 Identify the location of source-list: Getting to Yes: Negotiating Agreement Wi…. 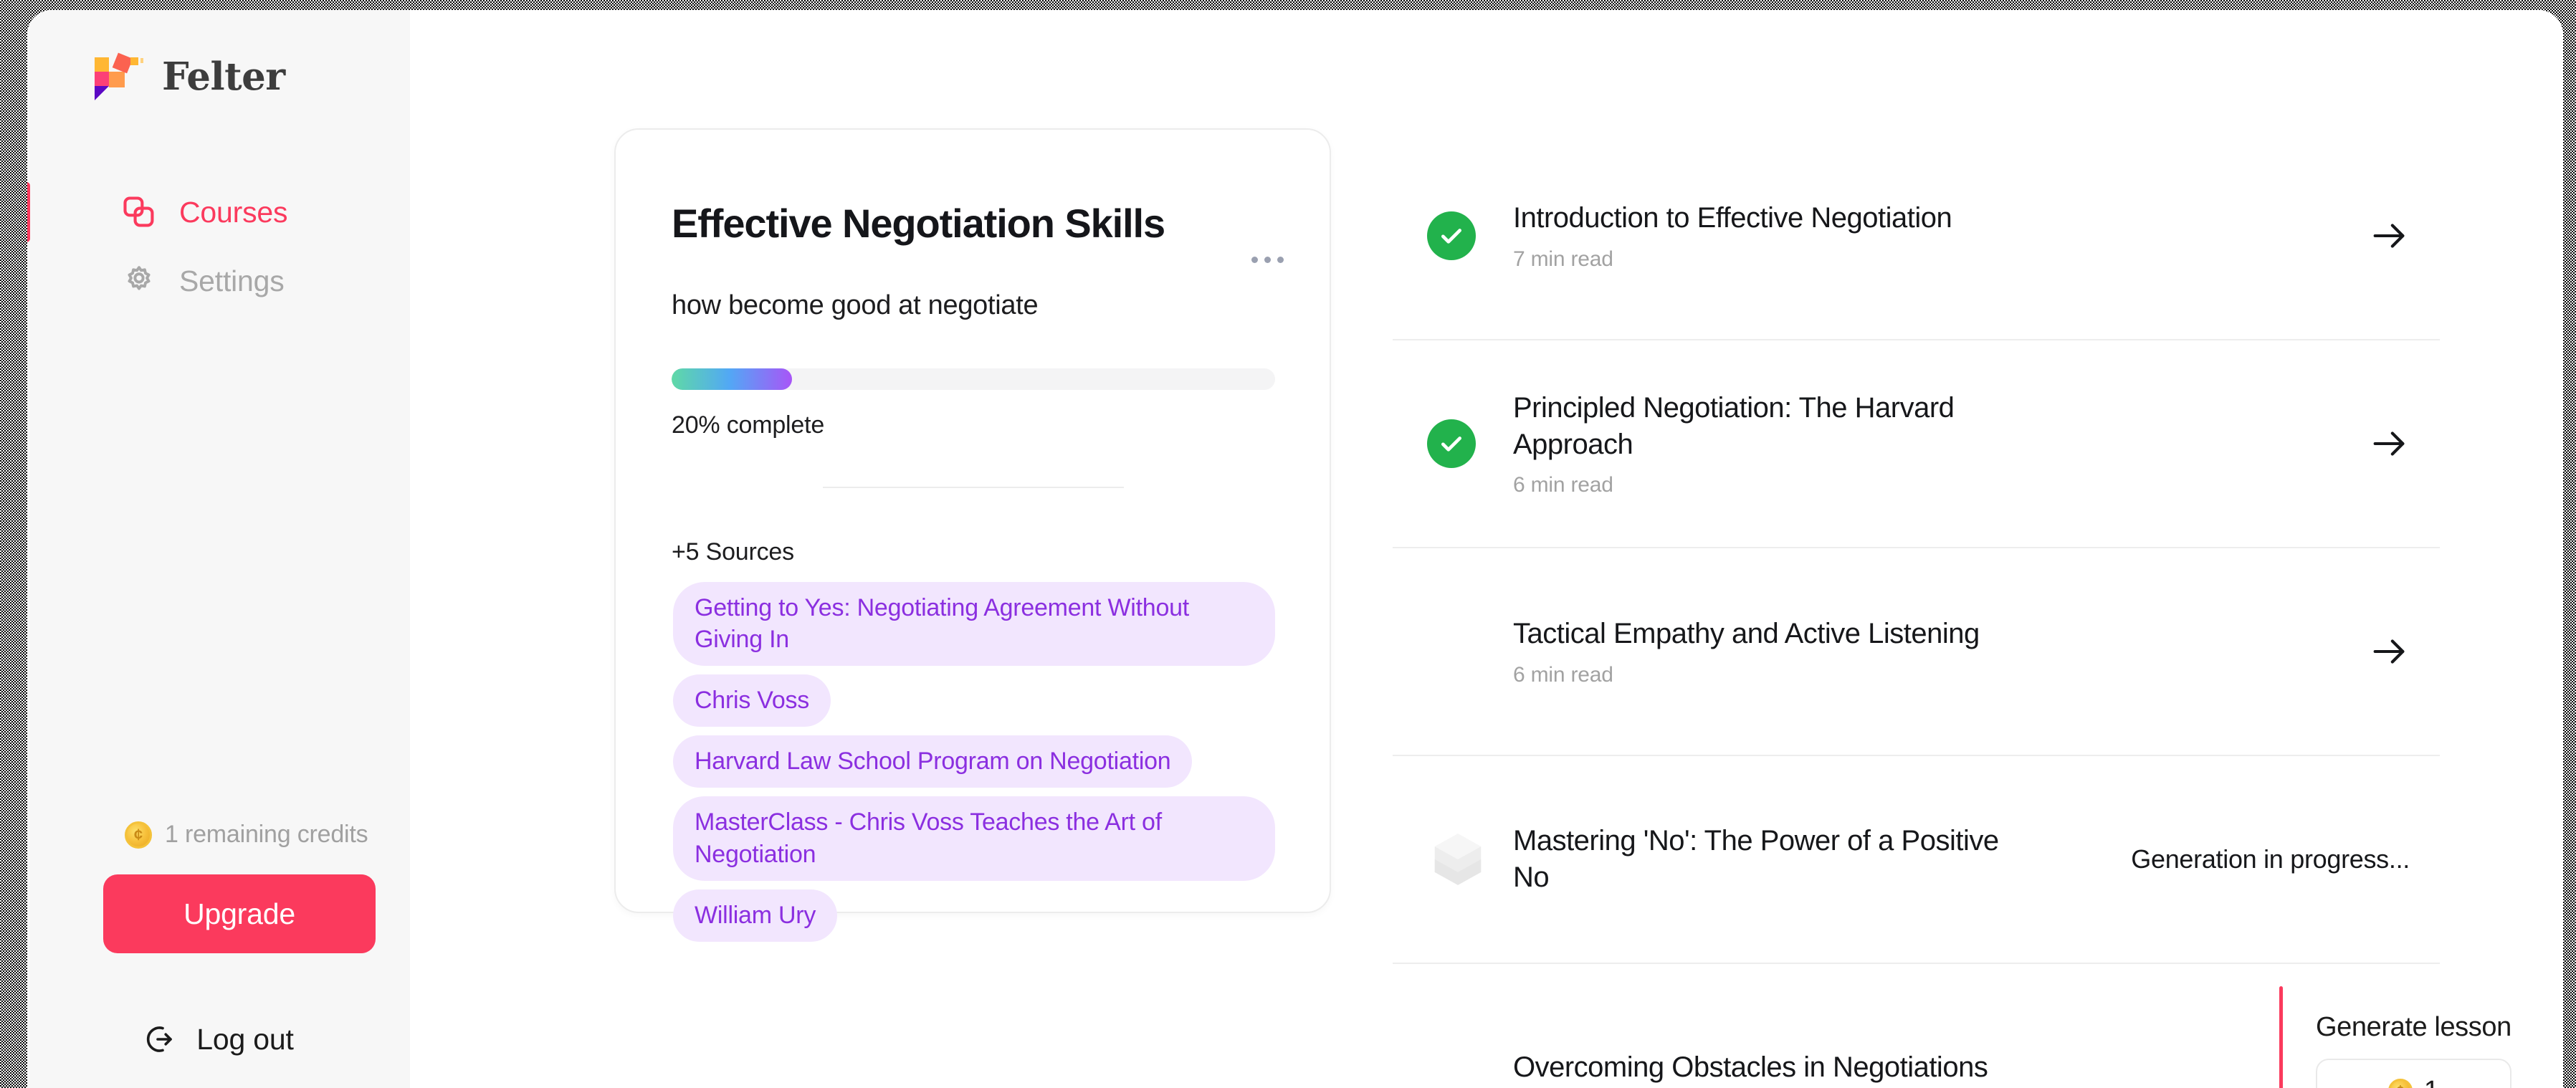
(973, 762).